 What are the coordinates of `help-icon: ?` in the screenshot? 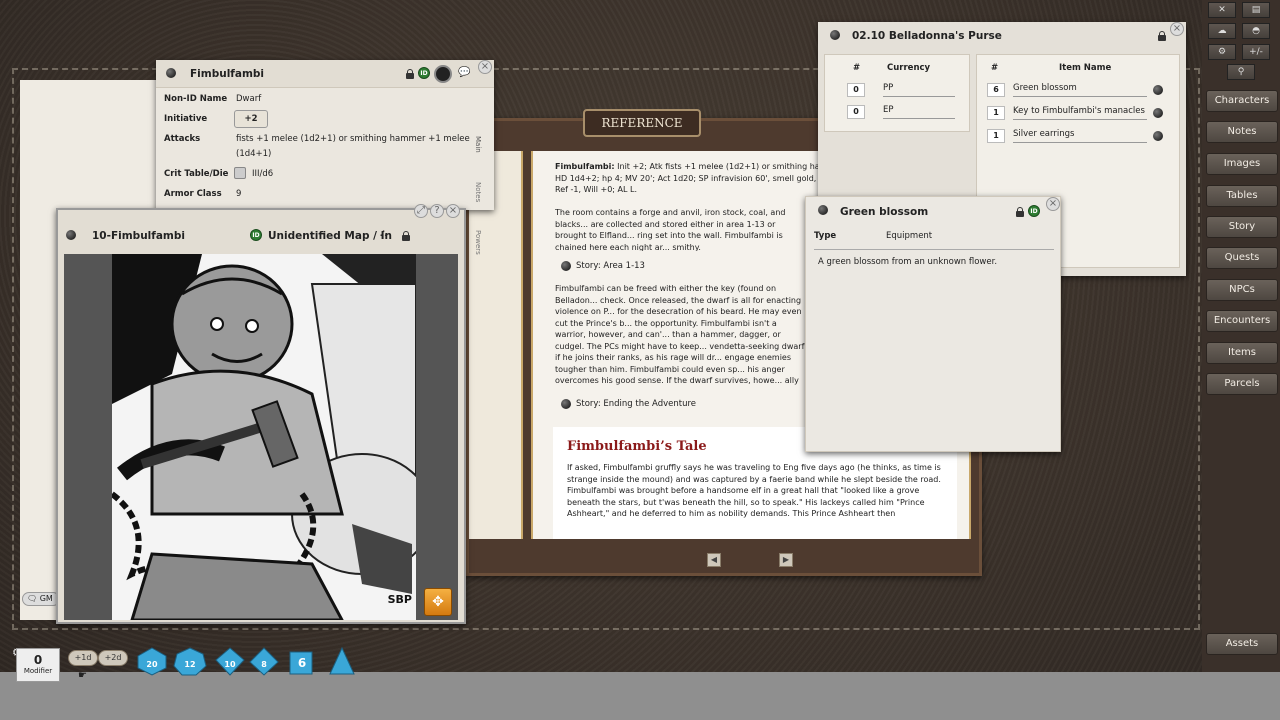 It's located at (437, 211).